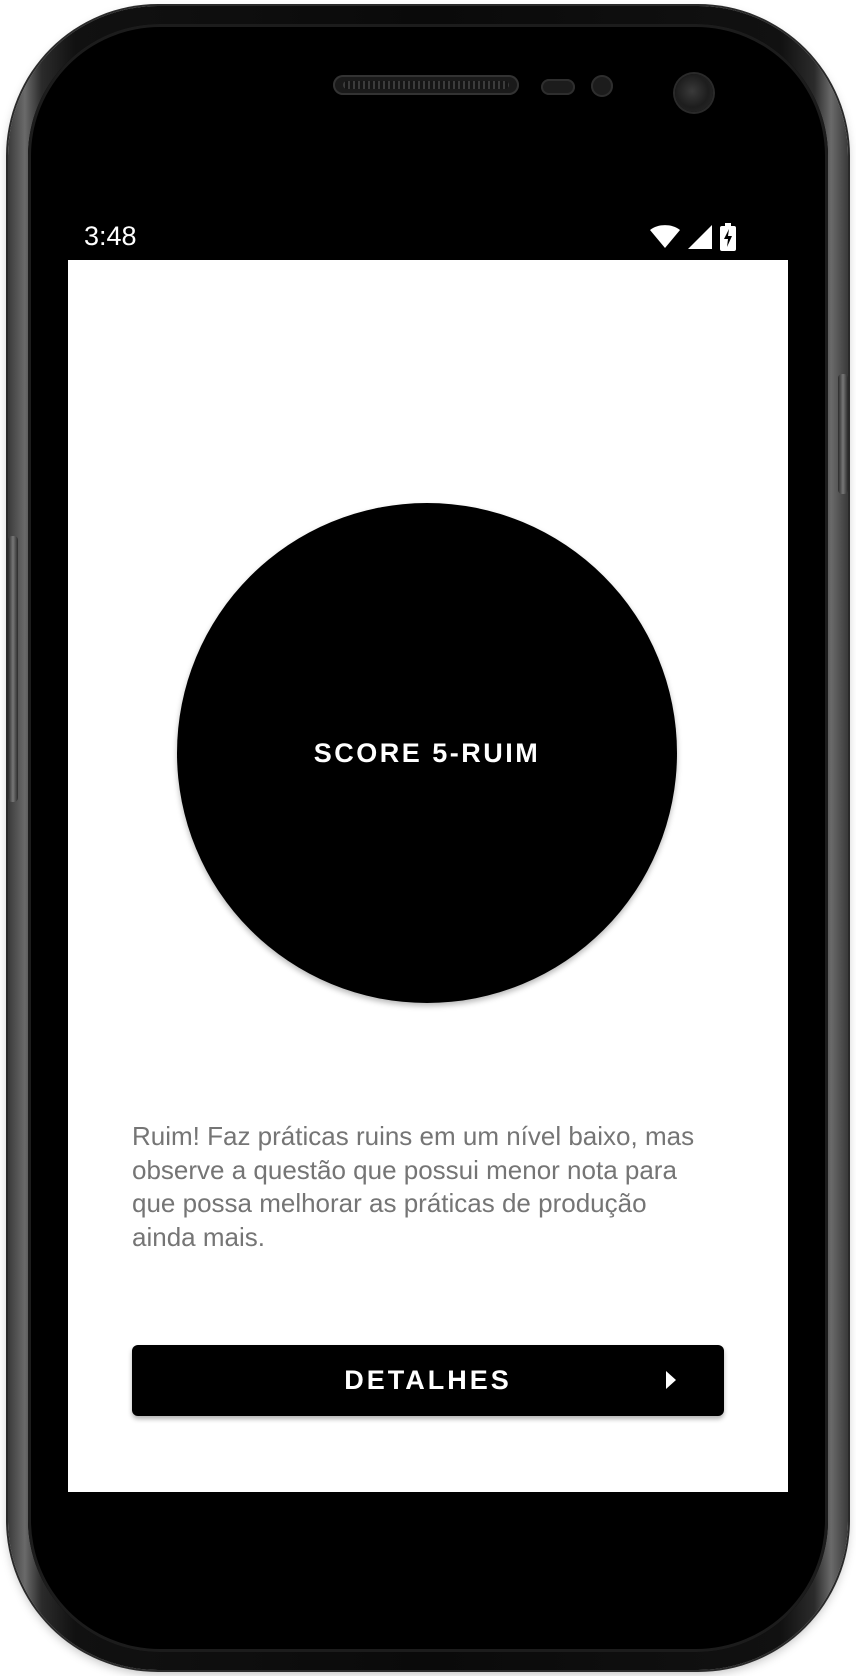 The image size is (856, 1676). I want to click on details-button-label: DETALHES, so click(428, 1380).